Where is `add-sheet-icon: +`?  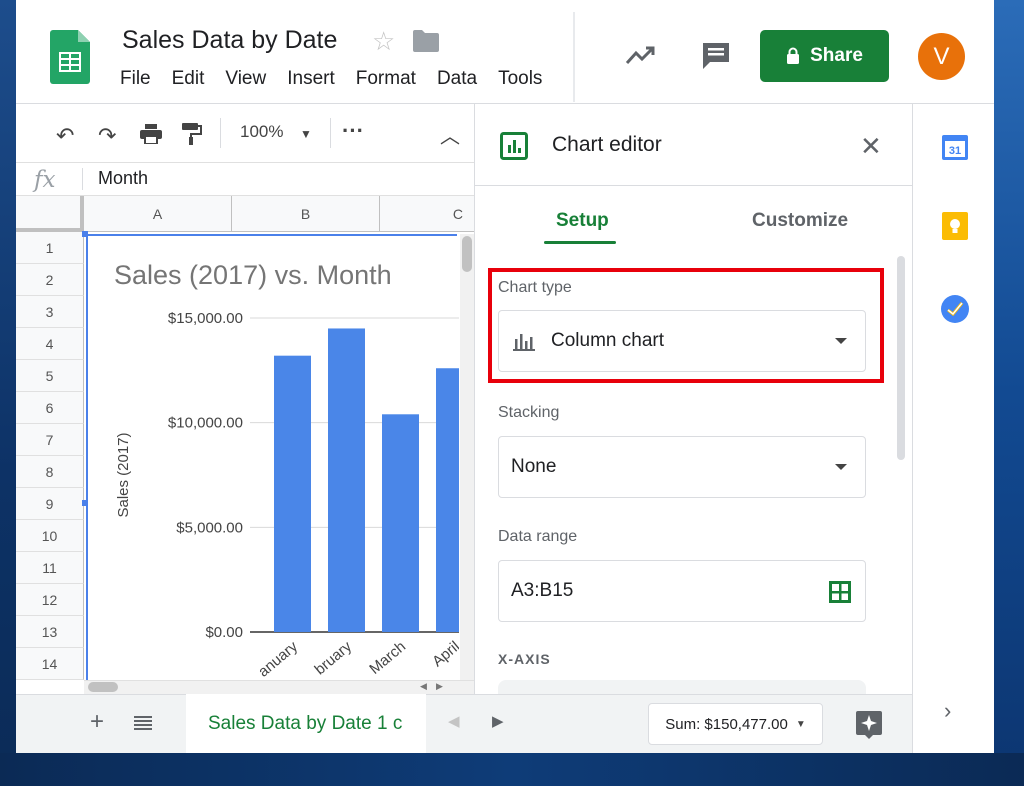 add-sheet-icon: + is located at coordinates (97, 722).